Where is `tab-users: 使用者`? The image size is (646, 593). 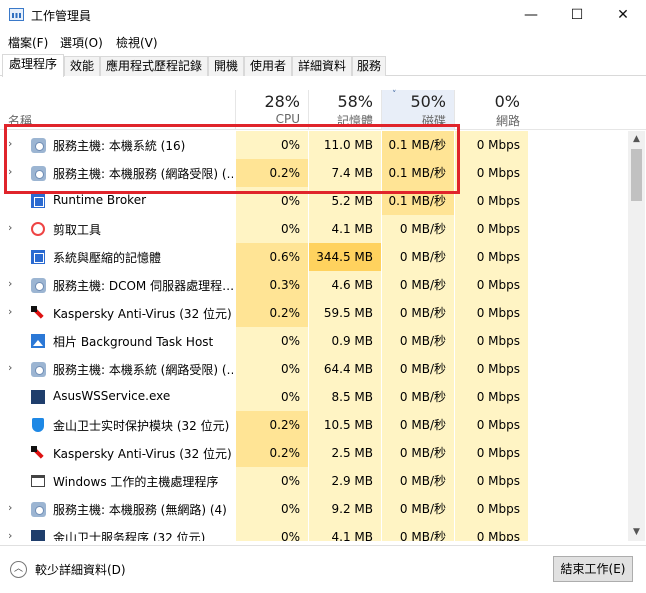 tab-users: 使用者 is located at coordinates (268, 66).